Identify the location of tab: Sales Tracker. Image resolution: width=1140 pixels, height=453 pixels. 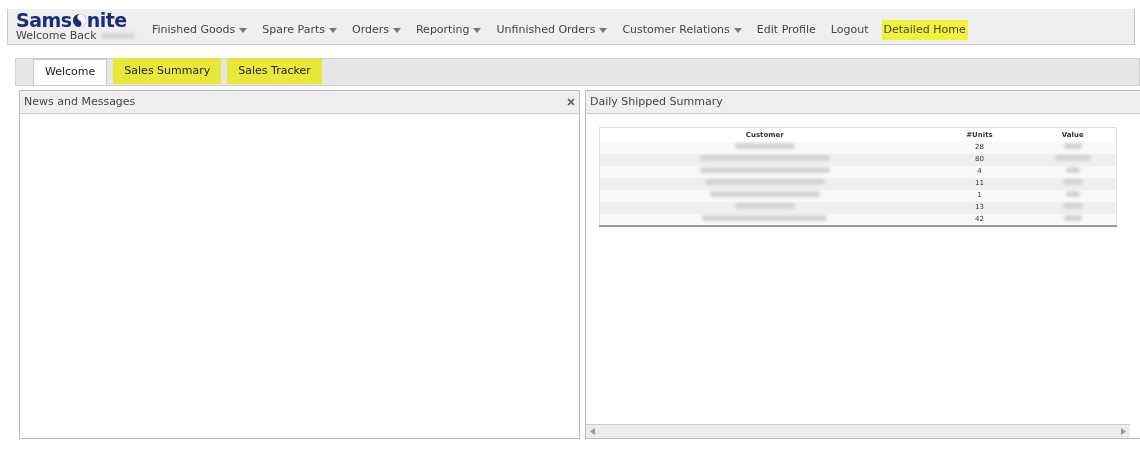
(274, 71).